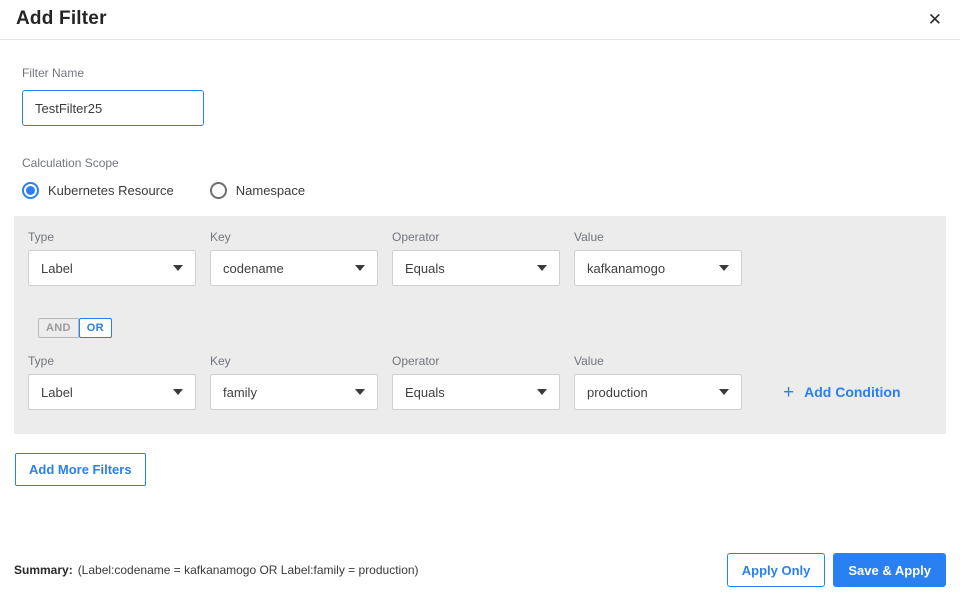 Image resolution: width=960 pixels, height=595 pixels. What do you see at coordinates (111, 190) in the screenshot?
I see `radio-label: Kubernetes Resource` at bounding box center [111, 190].